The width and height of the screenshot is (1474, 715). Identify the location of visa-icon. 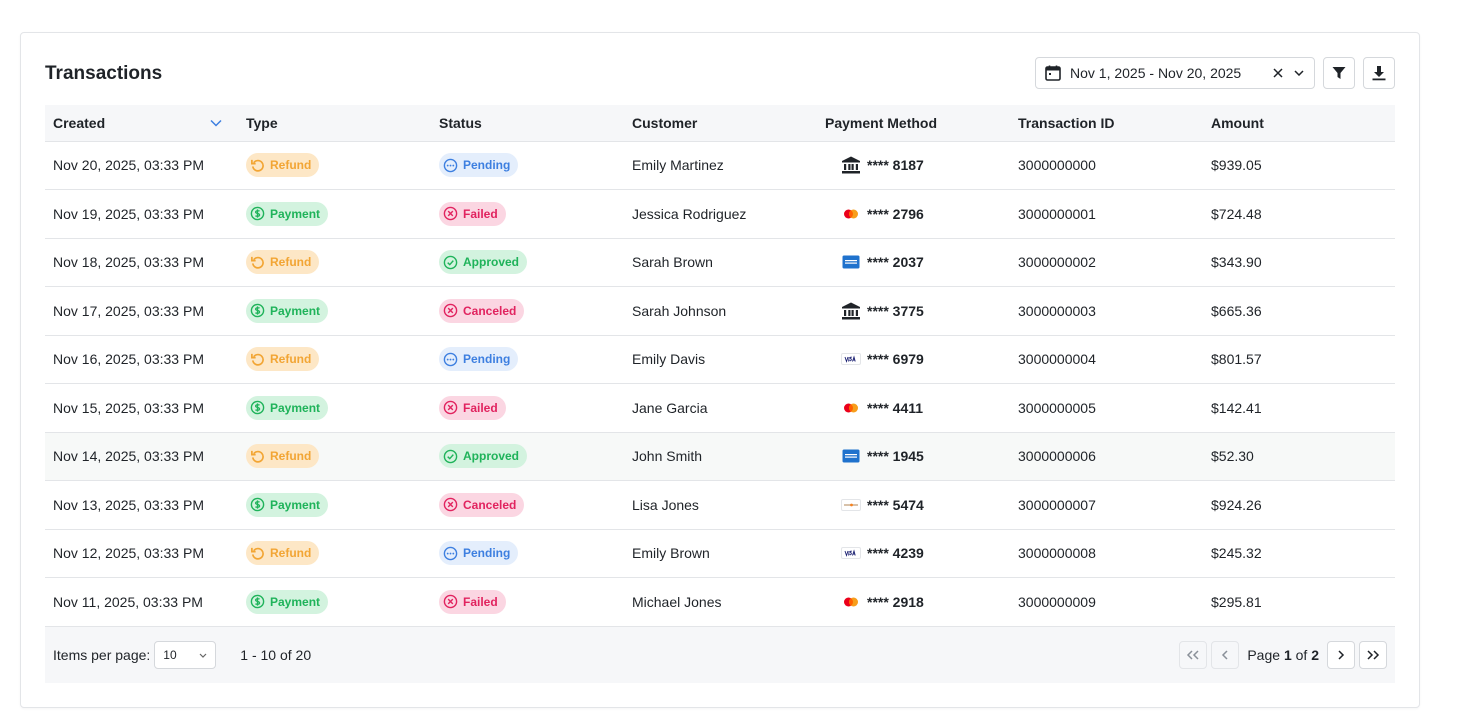
(851, 553).